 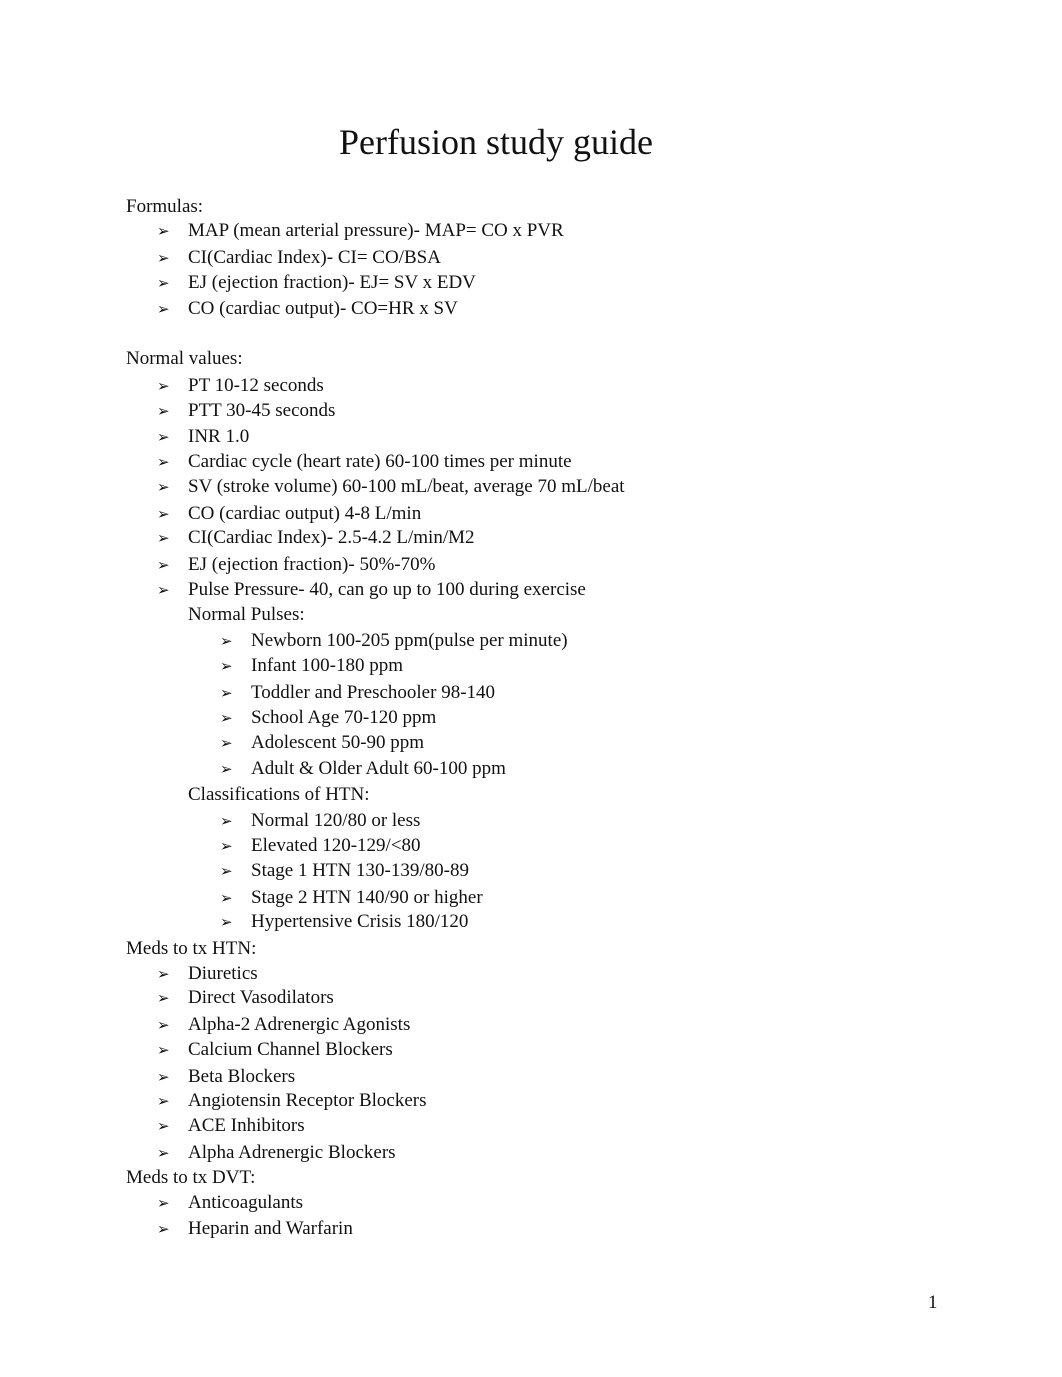 I want to click on list-item: PTT 30-45 seconds, so click(x=262, y=410).